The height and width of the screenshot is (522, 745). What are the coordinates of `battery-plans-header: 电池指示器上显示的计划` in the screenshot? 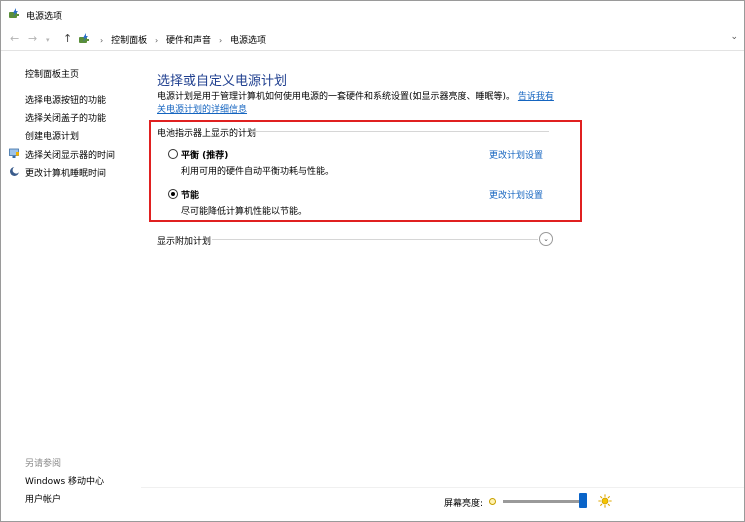 It's located at (207, 134).